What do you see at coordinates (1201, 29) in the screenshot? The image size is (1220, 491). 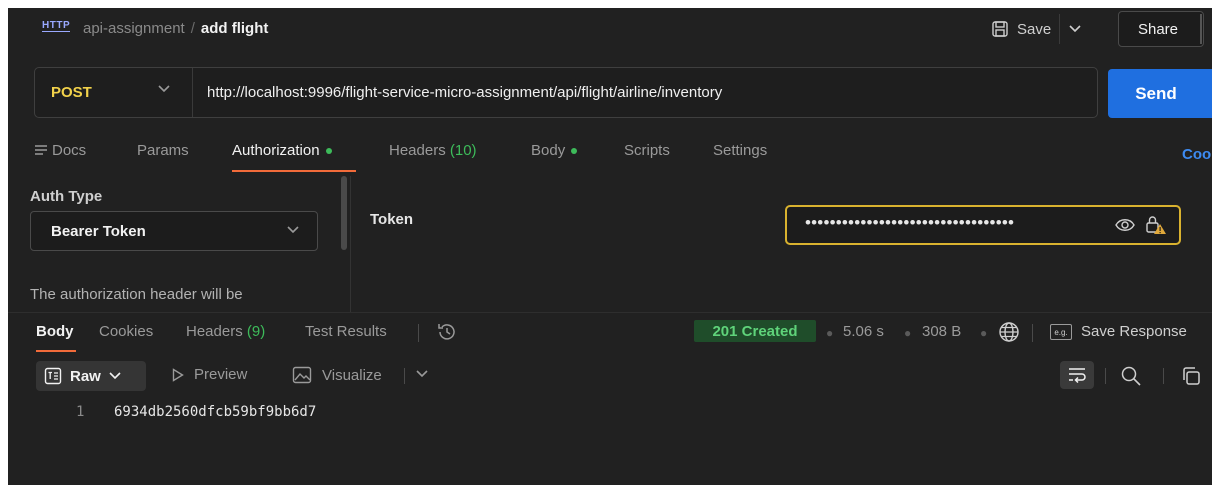 I see `toolbar-edge` at bounding box center [1201, 29].